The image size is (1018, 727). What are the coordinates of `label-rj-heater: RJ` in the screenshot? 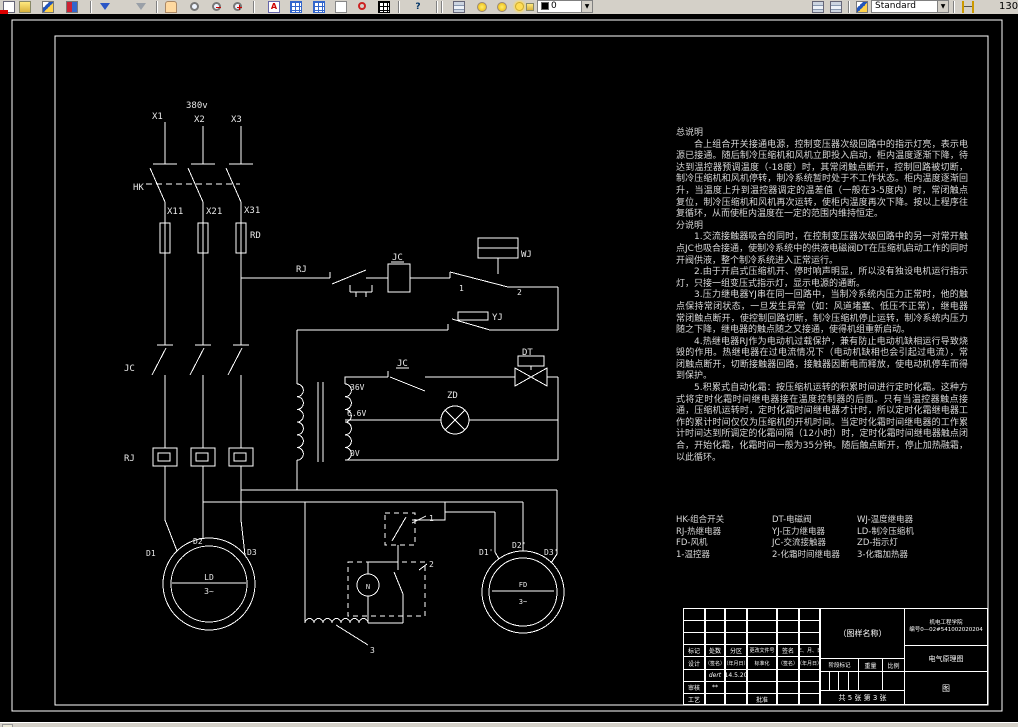 It's located at (129, 459).